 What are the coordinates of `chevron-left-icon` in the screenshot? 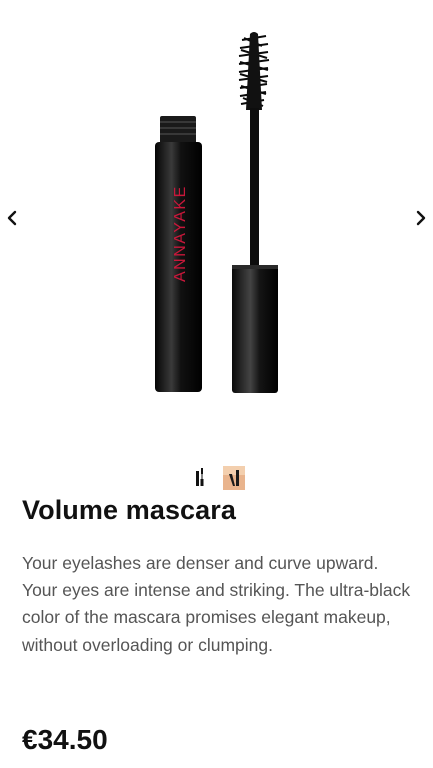 It's located at (12, 218).